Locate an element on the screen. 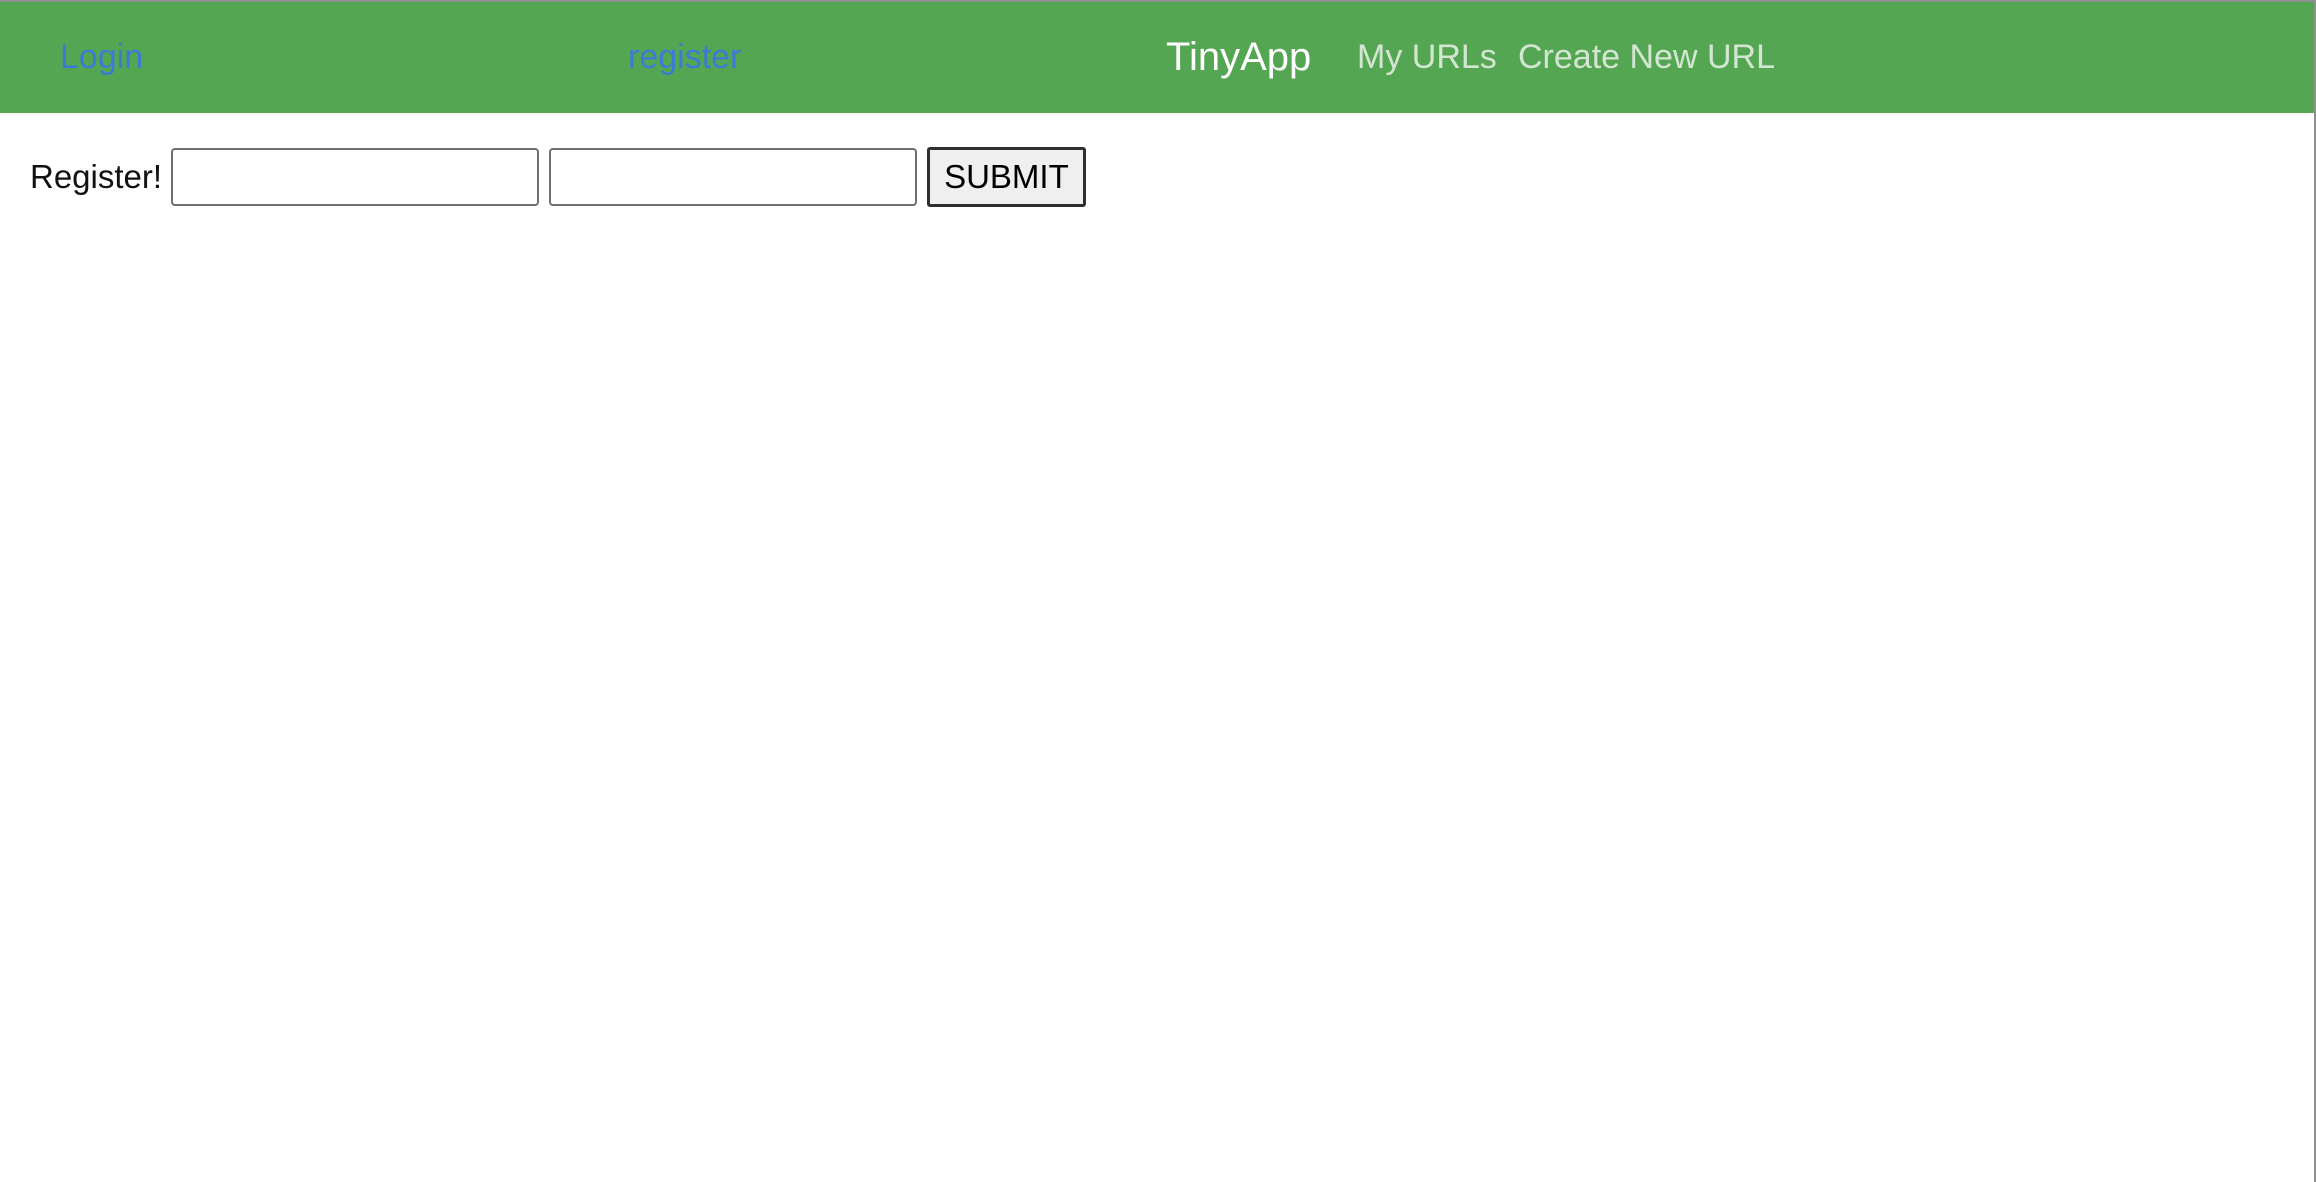  register-form: Register! SUBMIT is located at coordinates (558, 177).